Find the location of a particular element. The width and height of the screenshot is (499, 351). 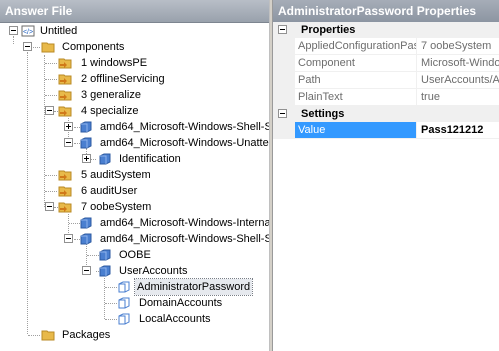

tree-node-identification: Identification is located at coordinates (134, 159).